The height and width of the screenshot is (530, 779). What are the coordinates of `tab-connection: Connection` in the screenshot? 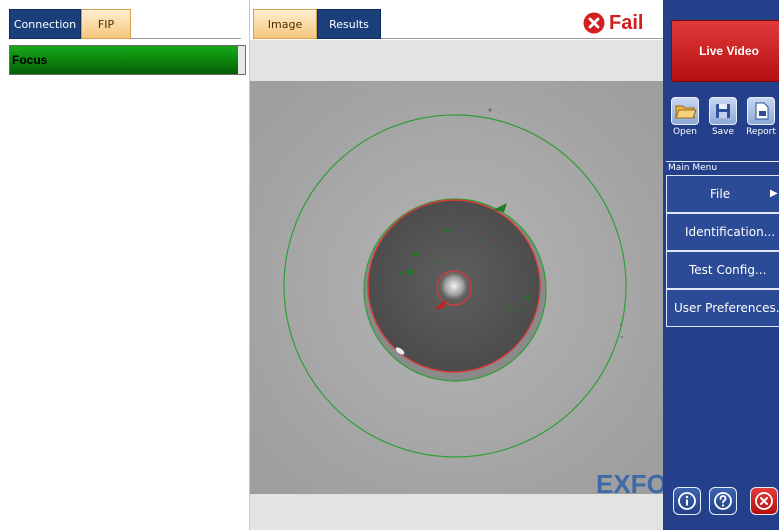 It's located at (45, 24).